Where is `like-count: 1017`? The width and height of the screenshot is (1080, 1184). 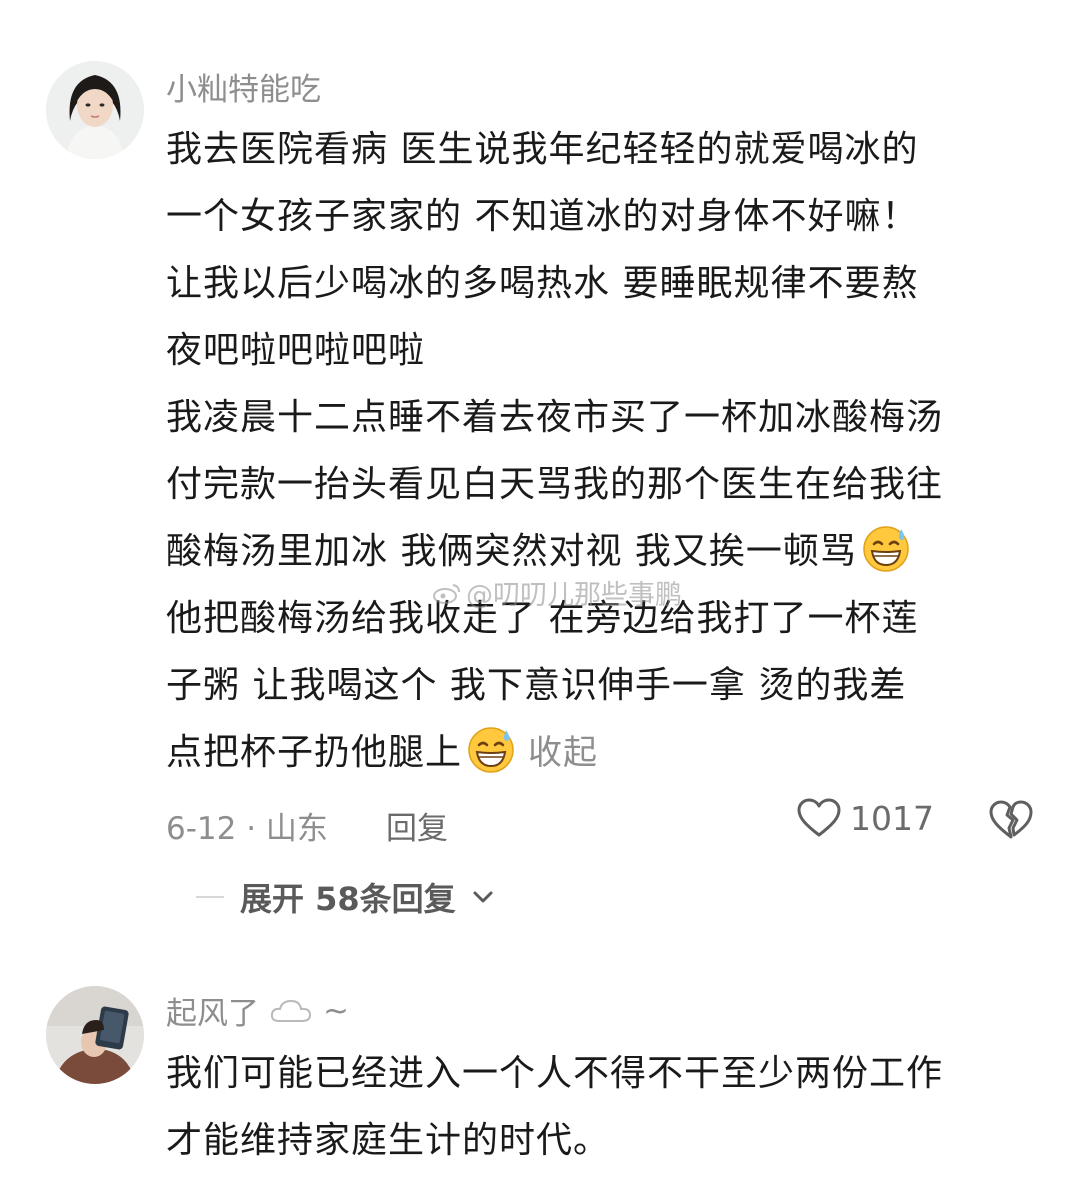 like-count: 1017 is located at coordinates (892, 818).